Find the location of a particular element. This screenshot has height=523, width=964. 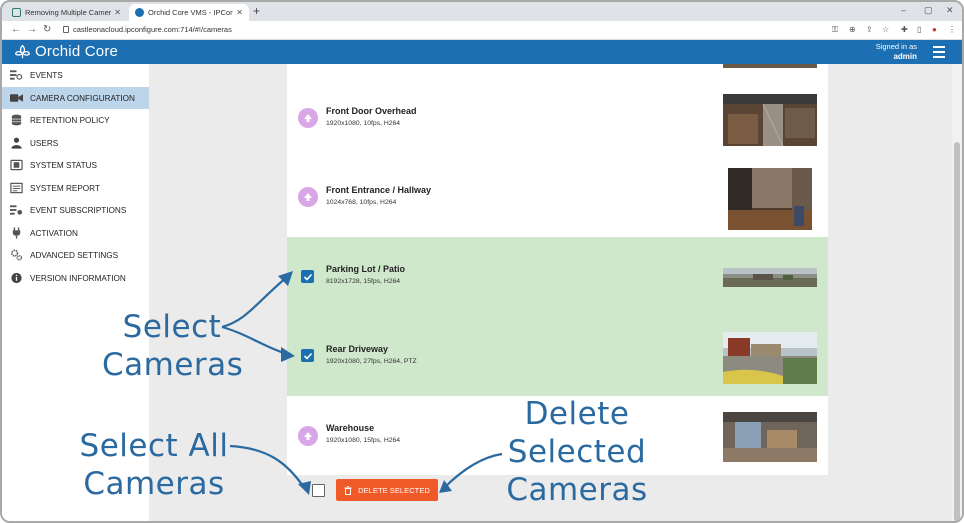

scrollbar-thumb is located at coordinates (957, 331).